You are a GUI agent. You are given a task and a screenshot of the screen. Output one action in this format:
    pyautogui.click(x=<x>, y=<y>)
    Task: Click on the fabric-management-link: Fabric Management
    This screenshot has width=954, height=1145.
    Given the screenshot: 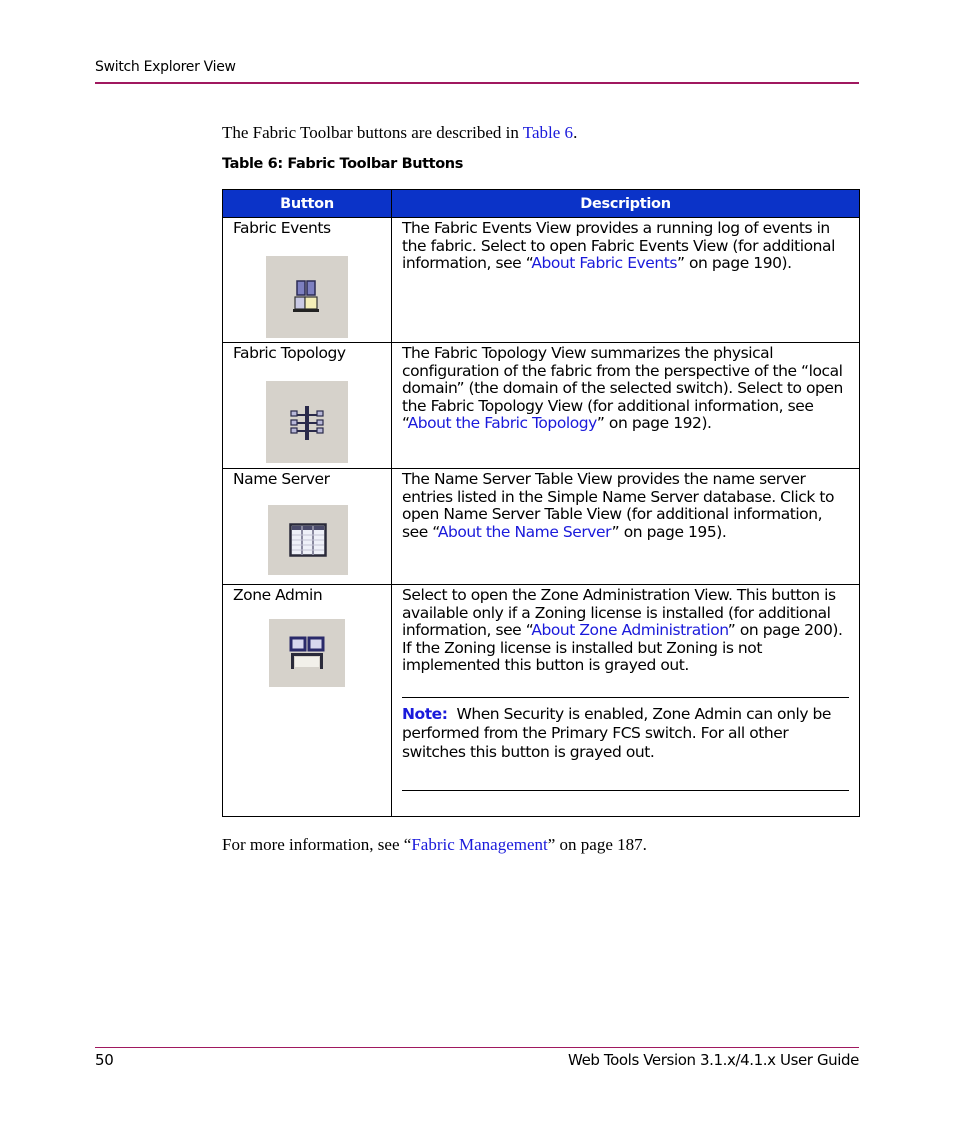 What is the action you would take?
    pyautogui.click(x=479, y=844)
    